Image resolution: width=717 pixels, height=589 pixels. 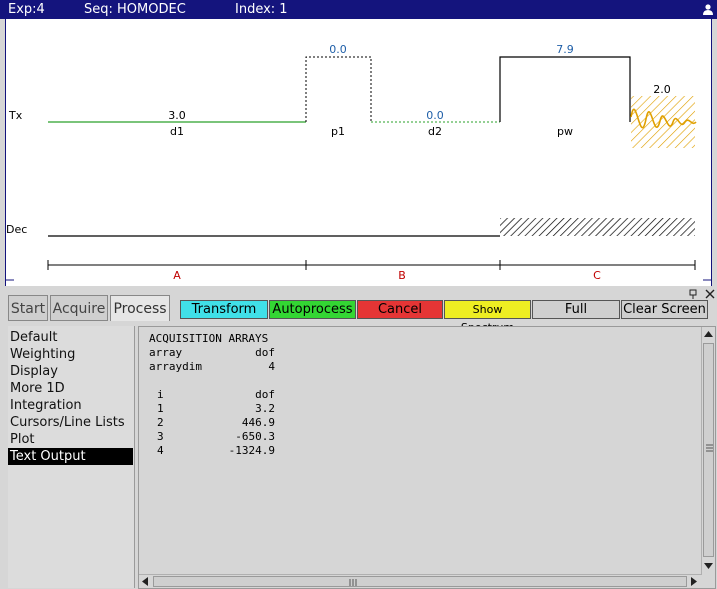 I want to click on scroll-right-icon, so click(x=694, y=581).